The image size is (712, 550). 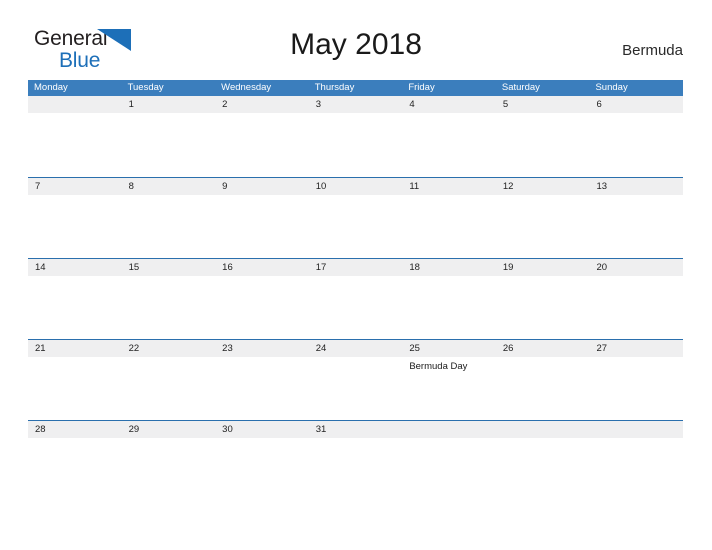 I want to click on day-cell-28: 28, so click(x=75, y=429).